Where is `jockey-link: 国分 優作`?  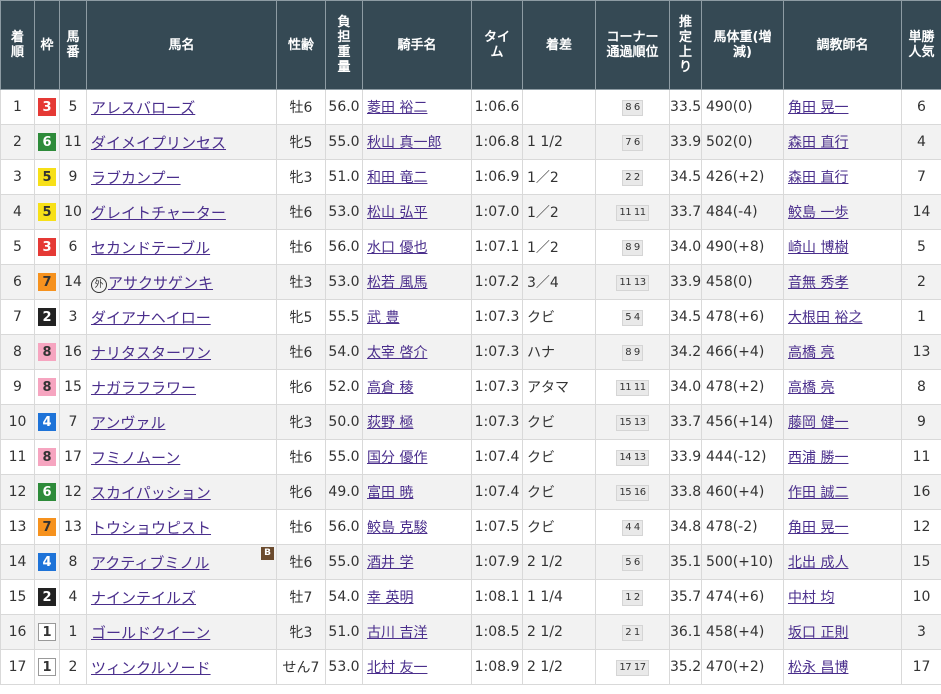 jockey-link: 国分 優作 is located at coordinates (397, 458).